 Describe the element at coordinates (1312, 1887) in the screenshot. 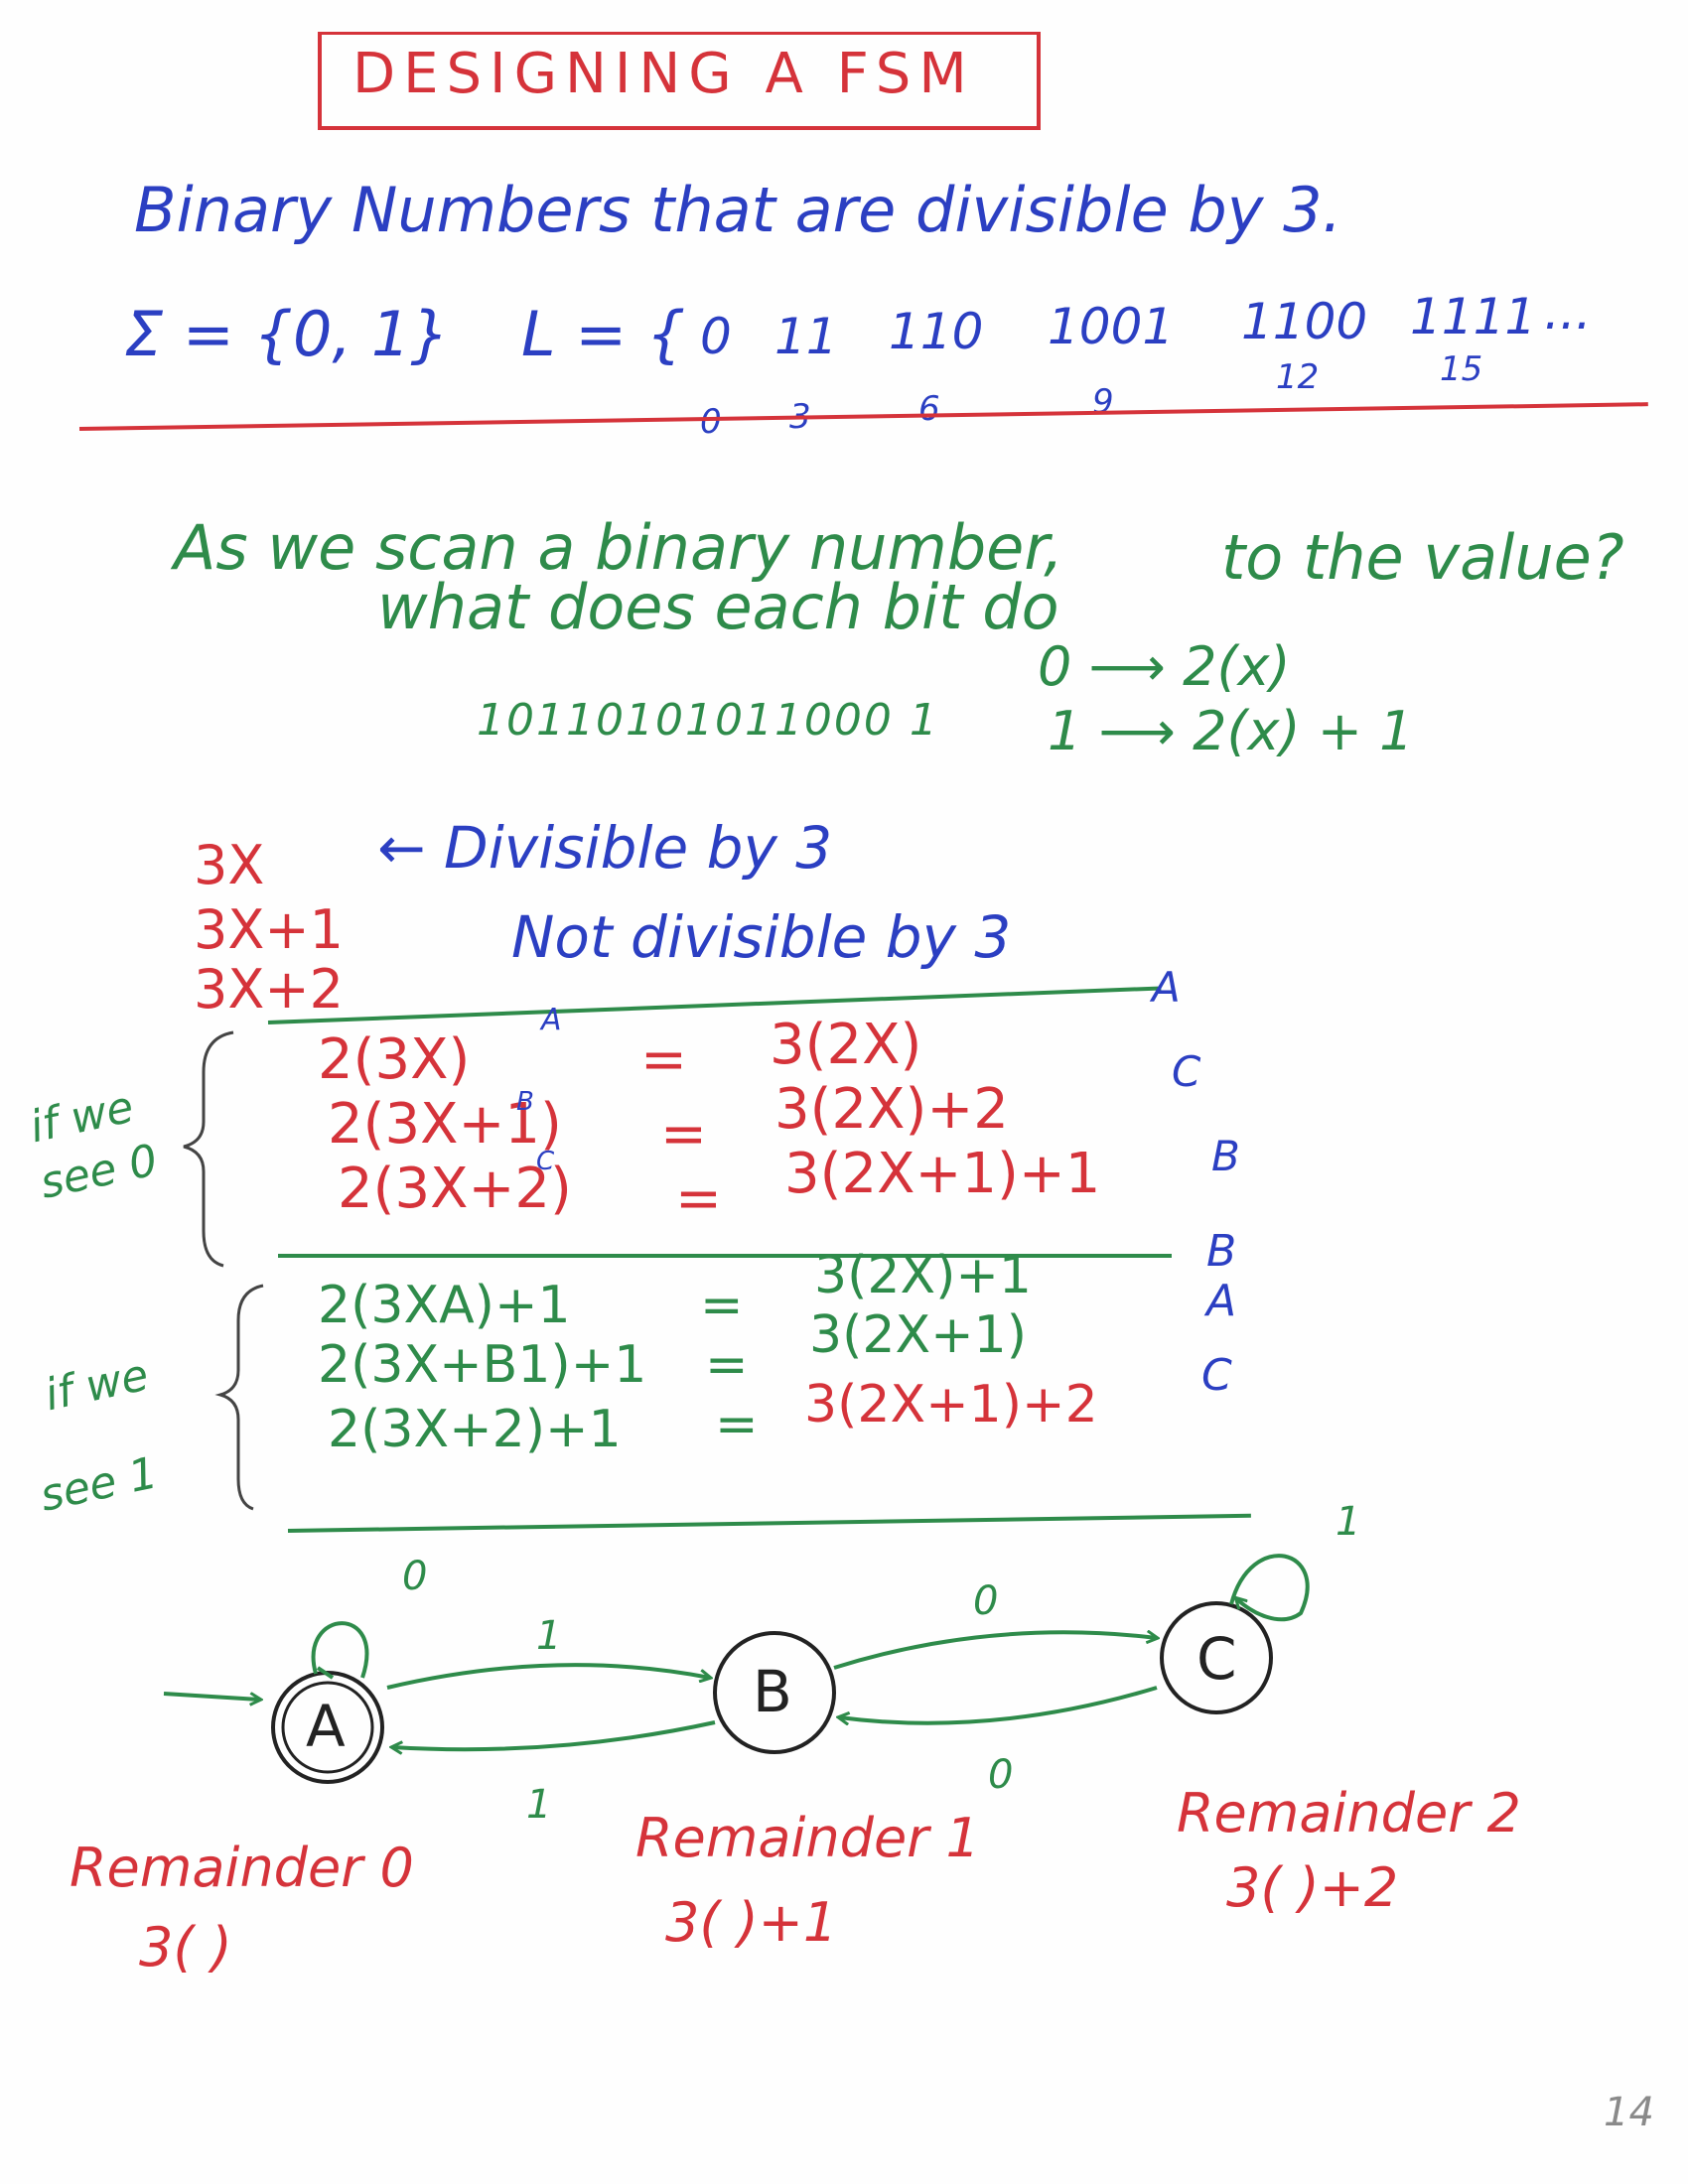

I see `remainder-2-form: 3( )+2` at that location.